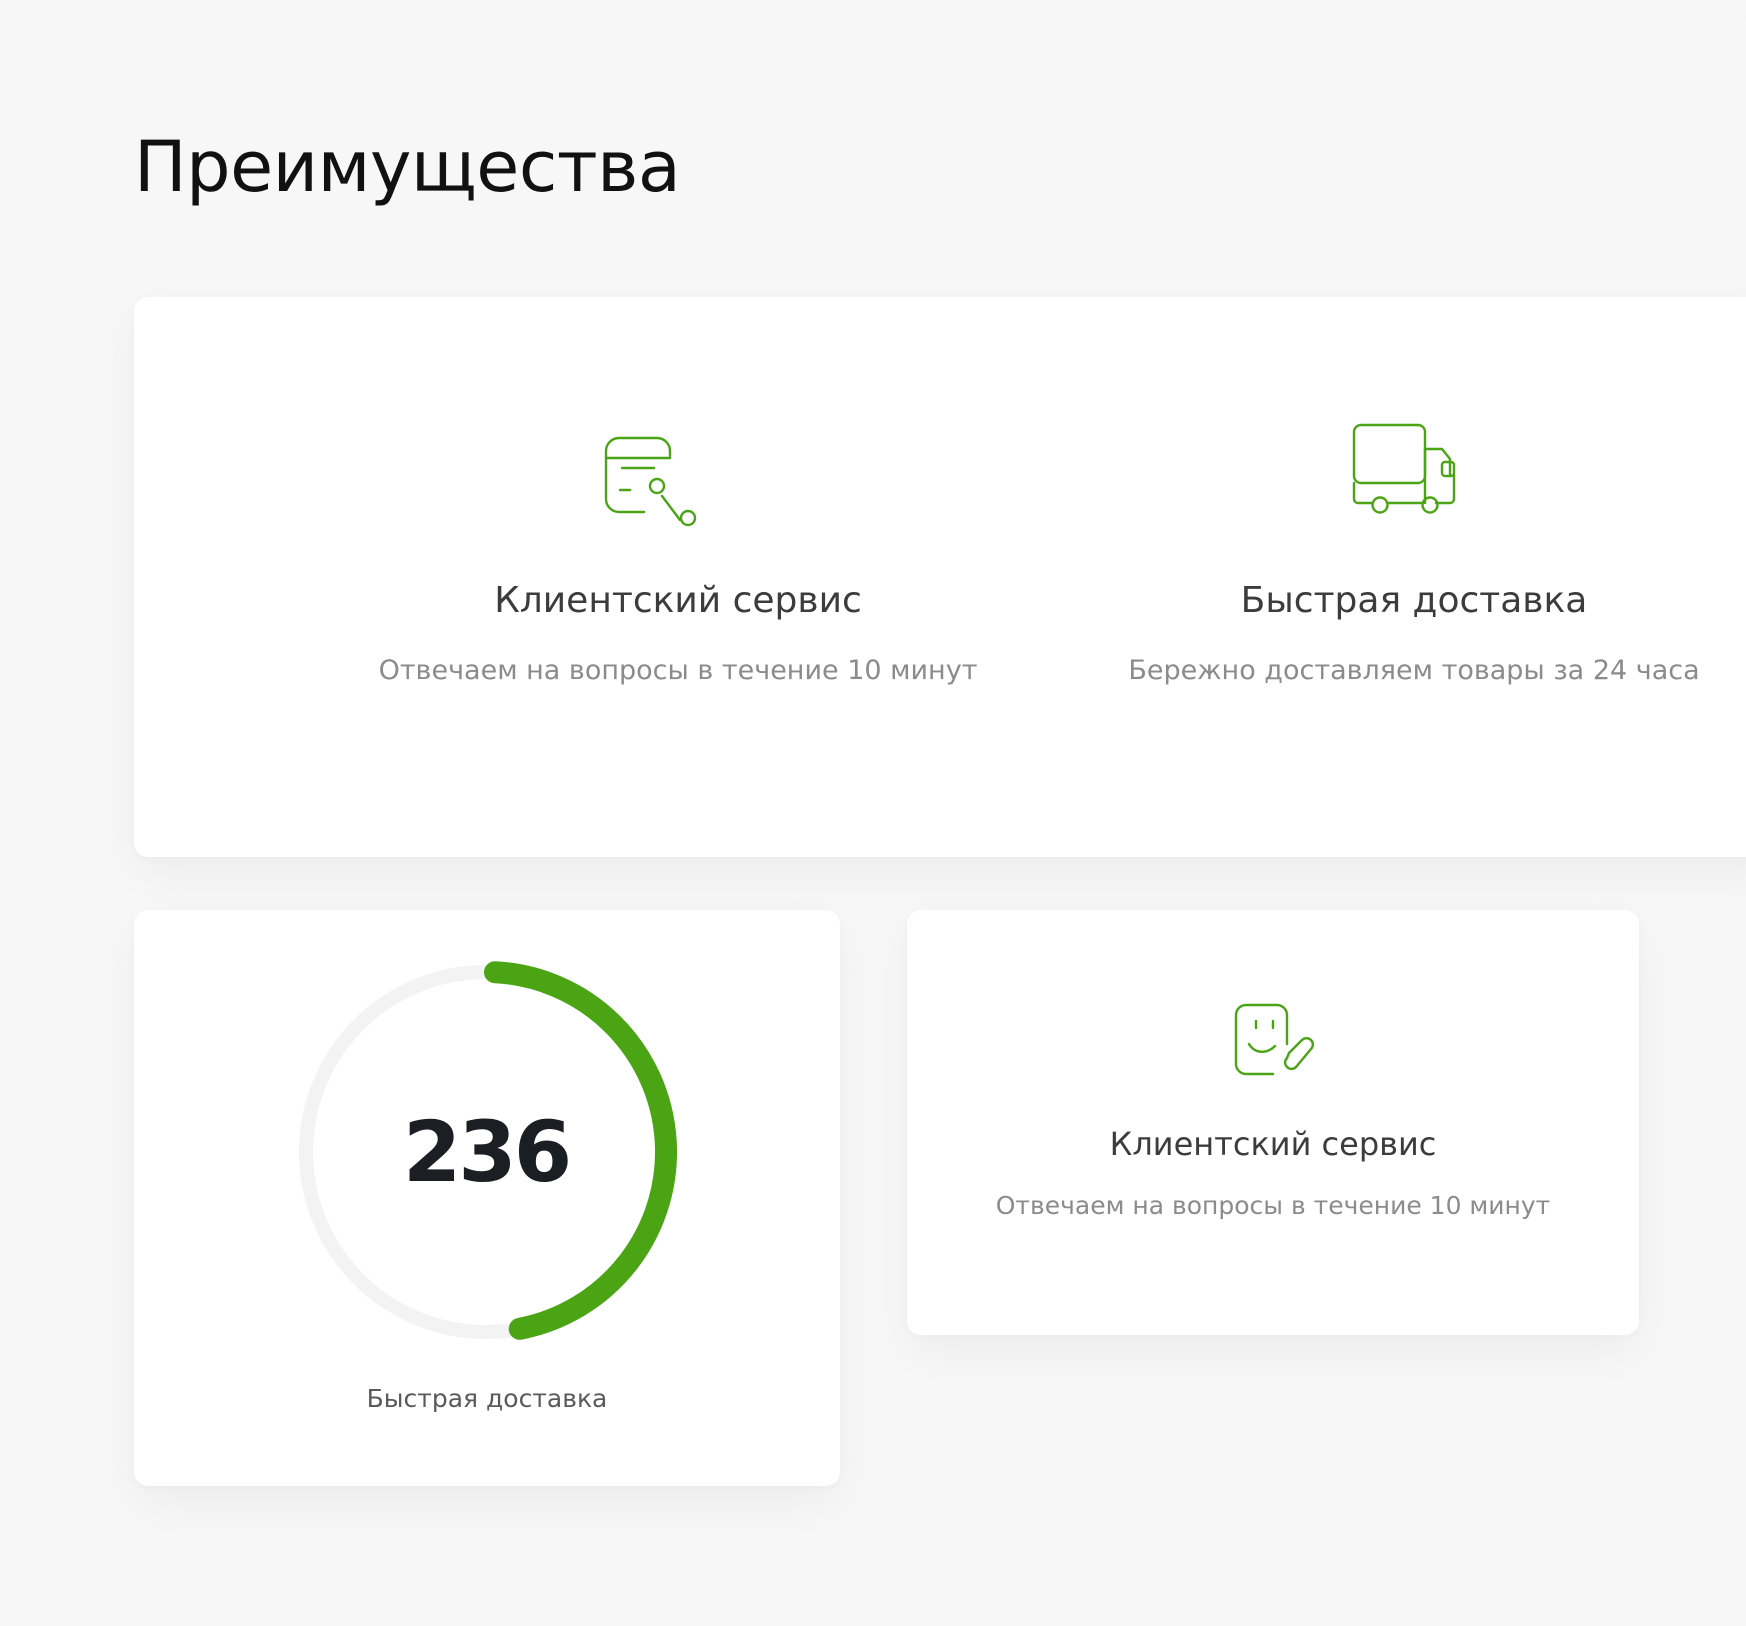 The height and width of the screenshot is (1626, 1746). What do you see at coordinates (487, 1398) in the screenshot?
I see `stat-label: Быстрая доставка` at bounding box center [487, 1398].